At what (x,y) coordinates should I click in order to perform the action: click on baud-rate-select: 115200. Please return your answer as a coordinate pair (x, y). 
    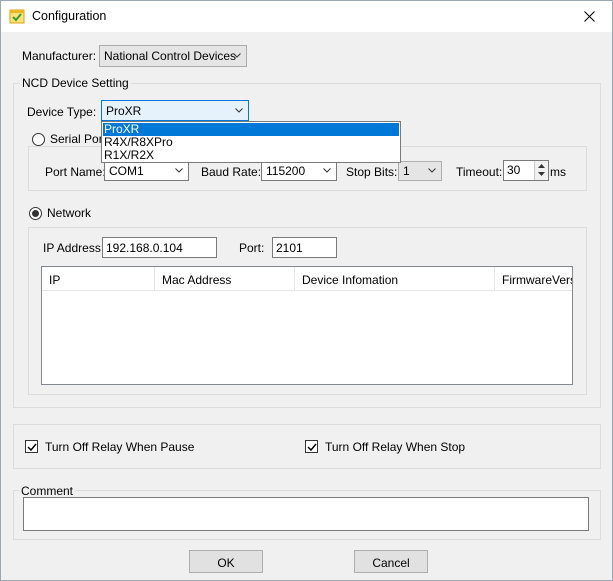
    Looking at the image, I should click on (299, 171).